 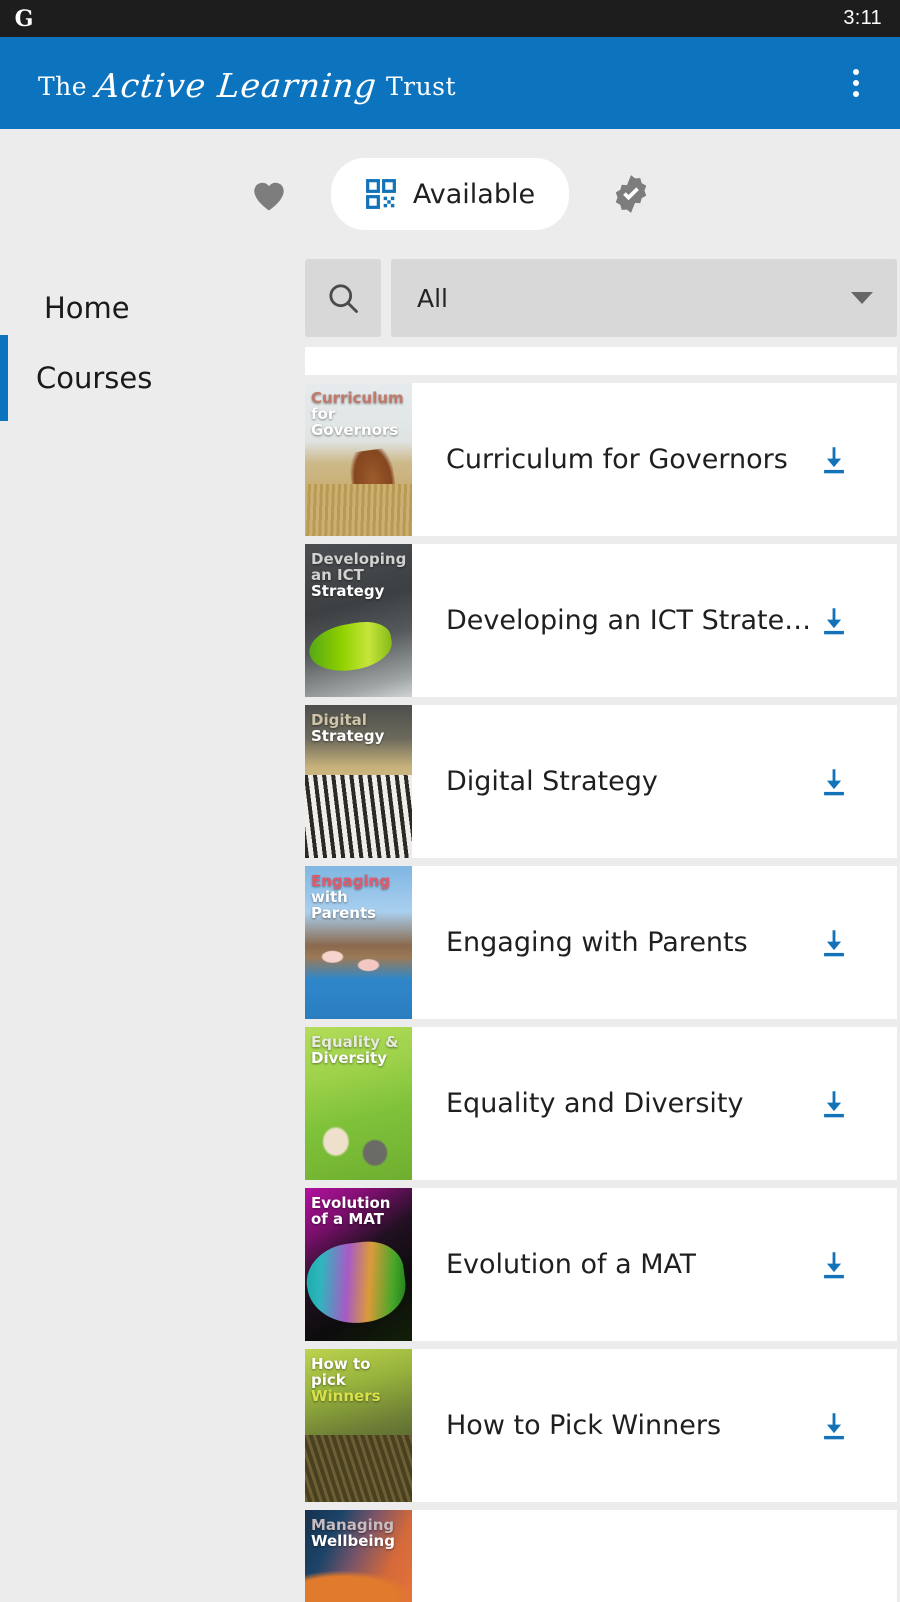 I want to click on status-bar-left: G, so click(x=24, y=19).